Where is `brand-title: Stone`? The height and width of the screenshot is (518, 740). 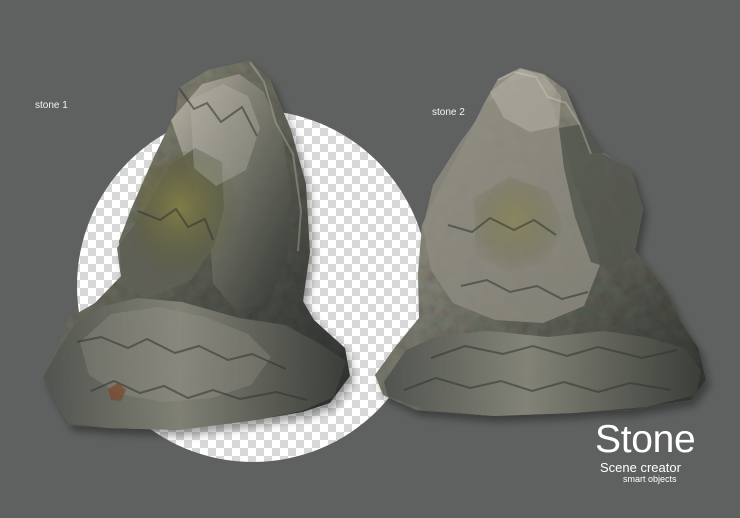
brand-title: Stone is located at coordinates (645, 439).